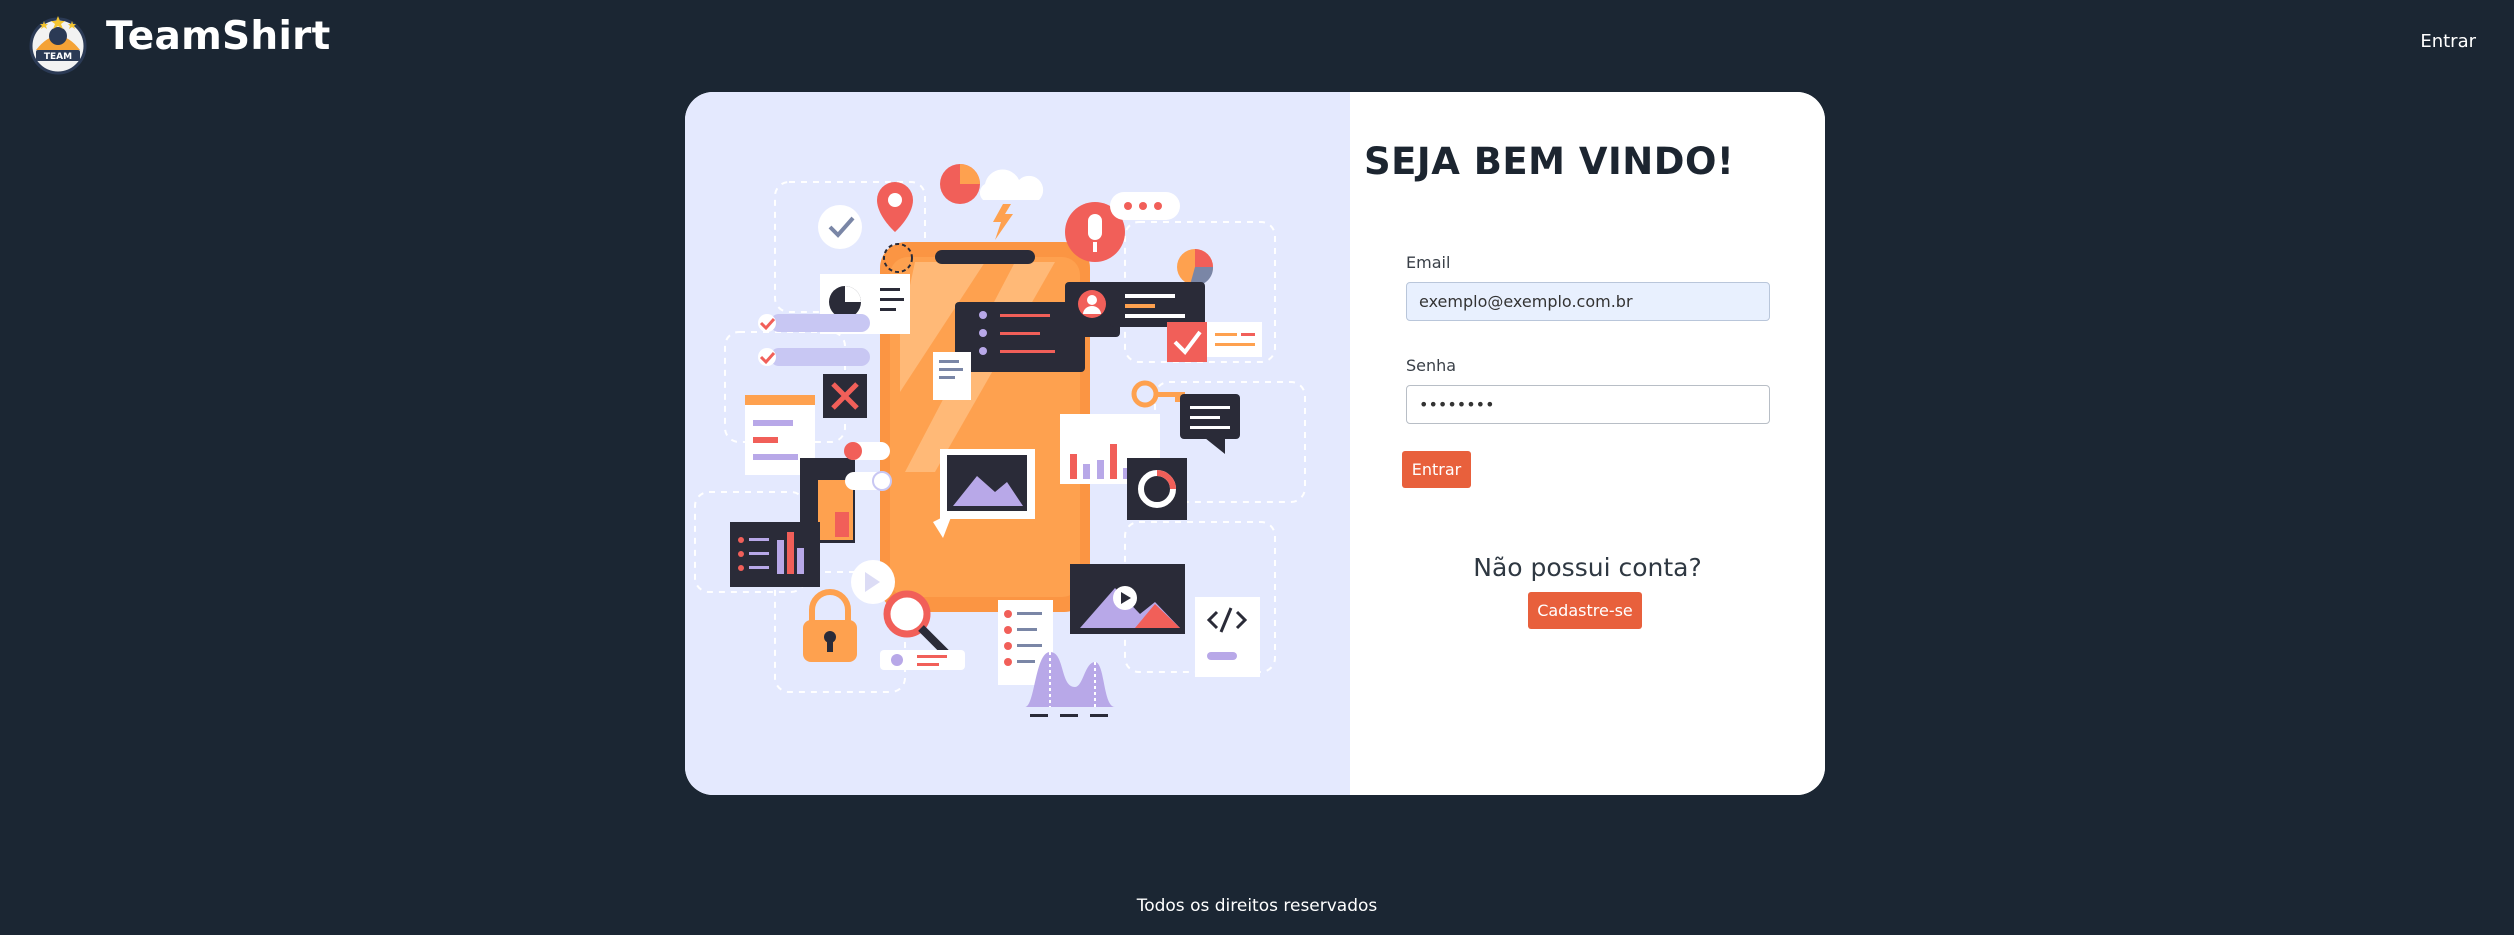 This screenshot has width=2514, height=935. What do you see at coordinates (58, 57) in the screenshot?
I see `svg-text: TEAM` at bounding box center [58, 57].